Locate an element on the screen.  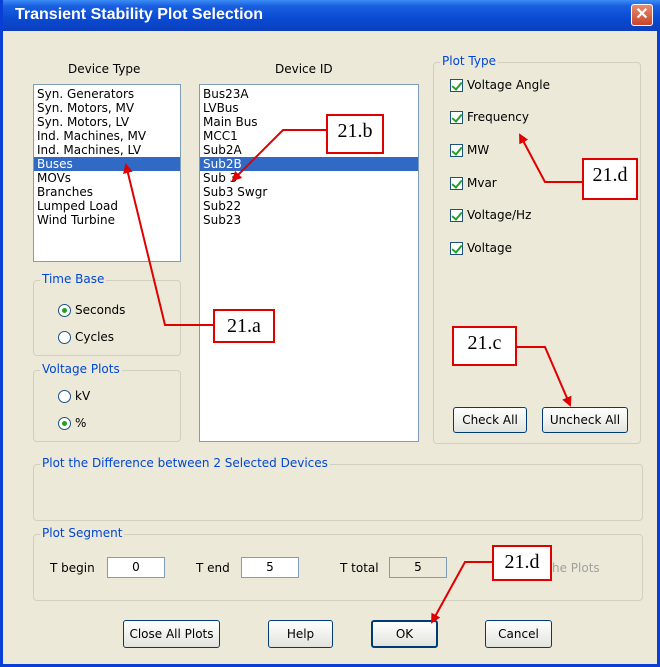
arrow-21d-top is located at coordinates (550, 158).